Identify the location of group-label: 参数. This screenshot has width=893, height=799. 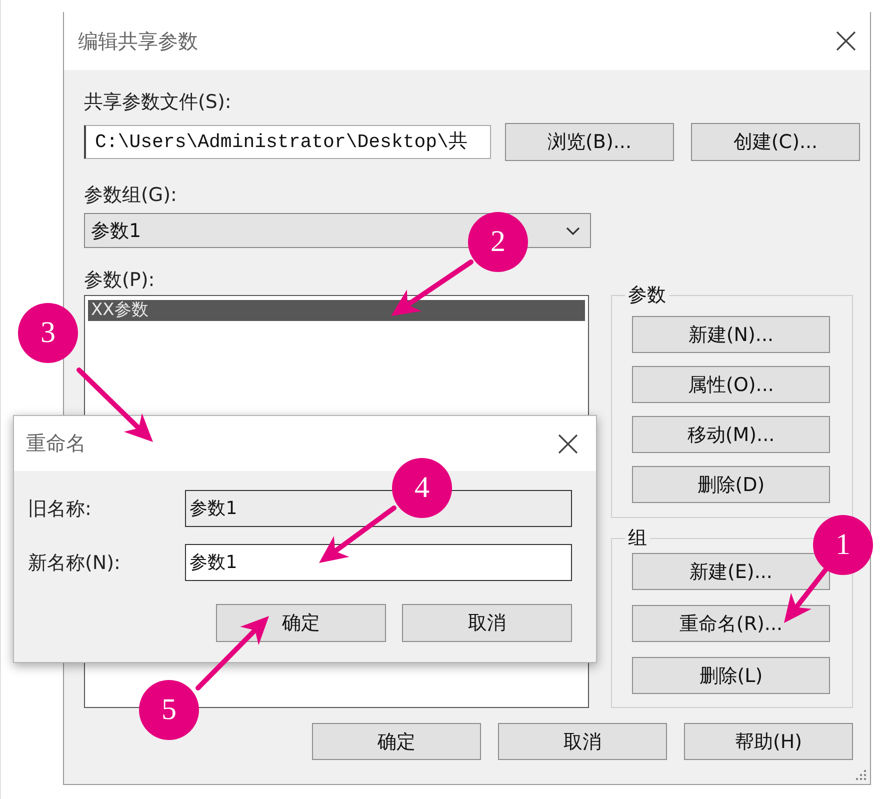
(646, 295).